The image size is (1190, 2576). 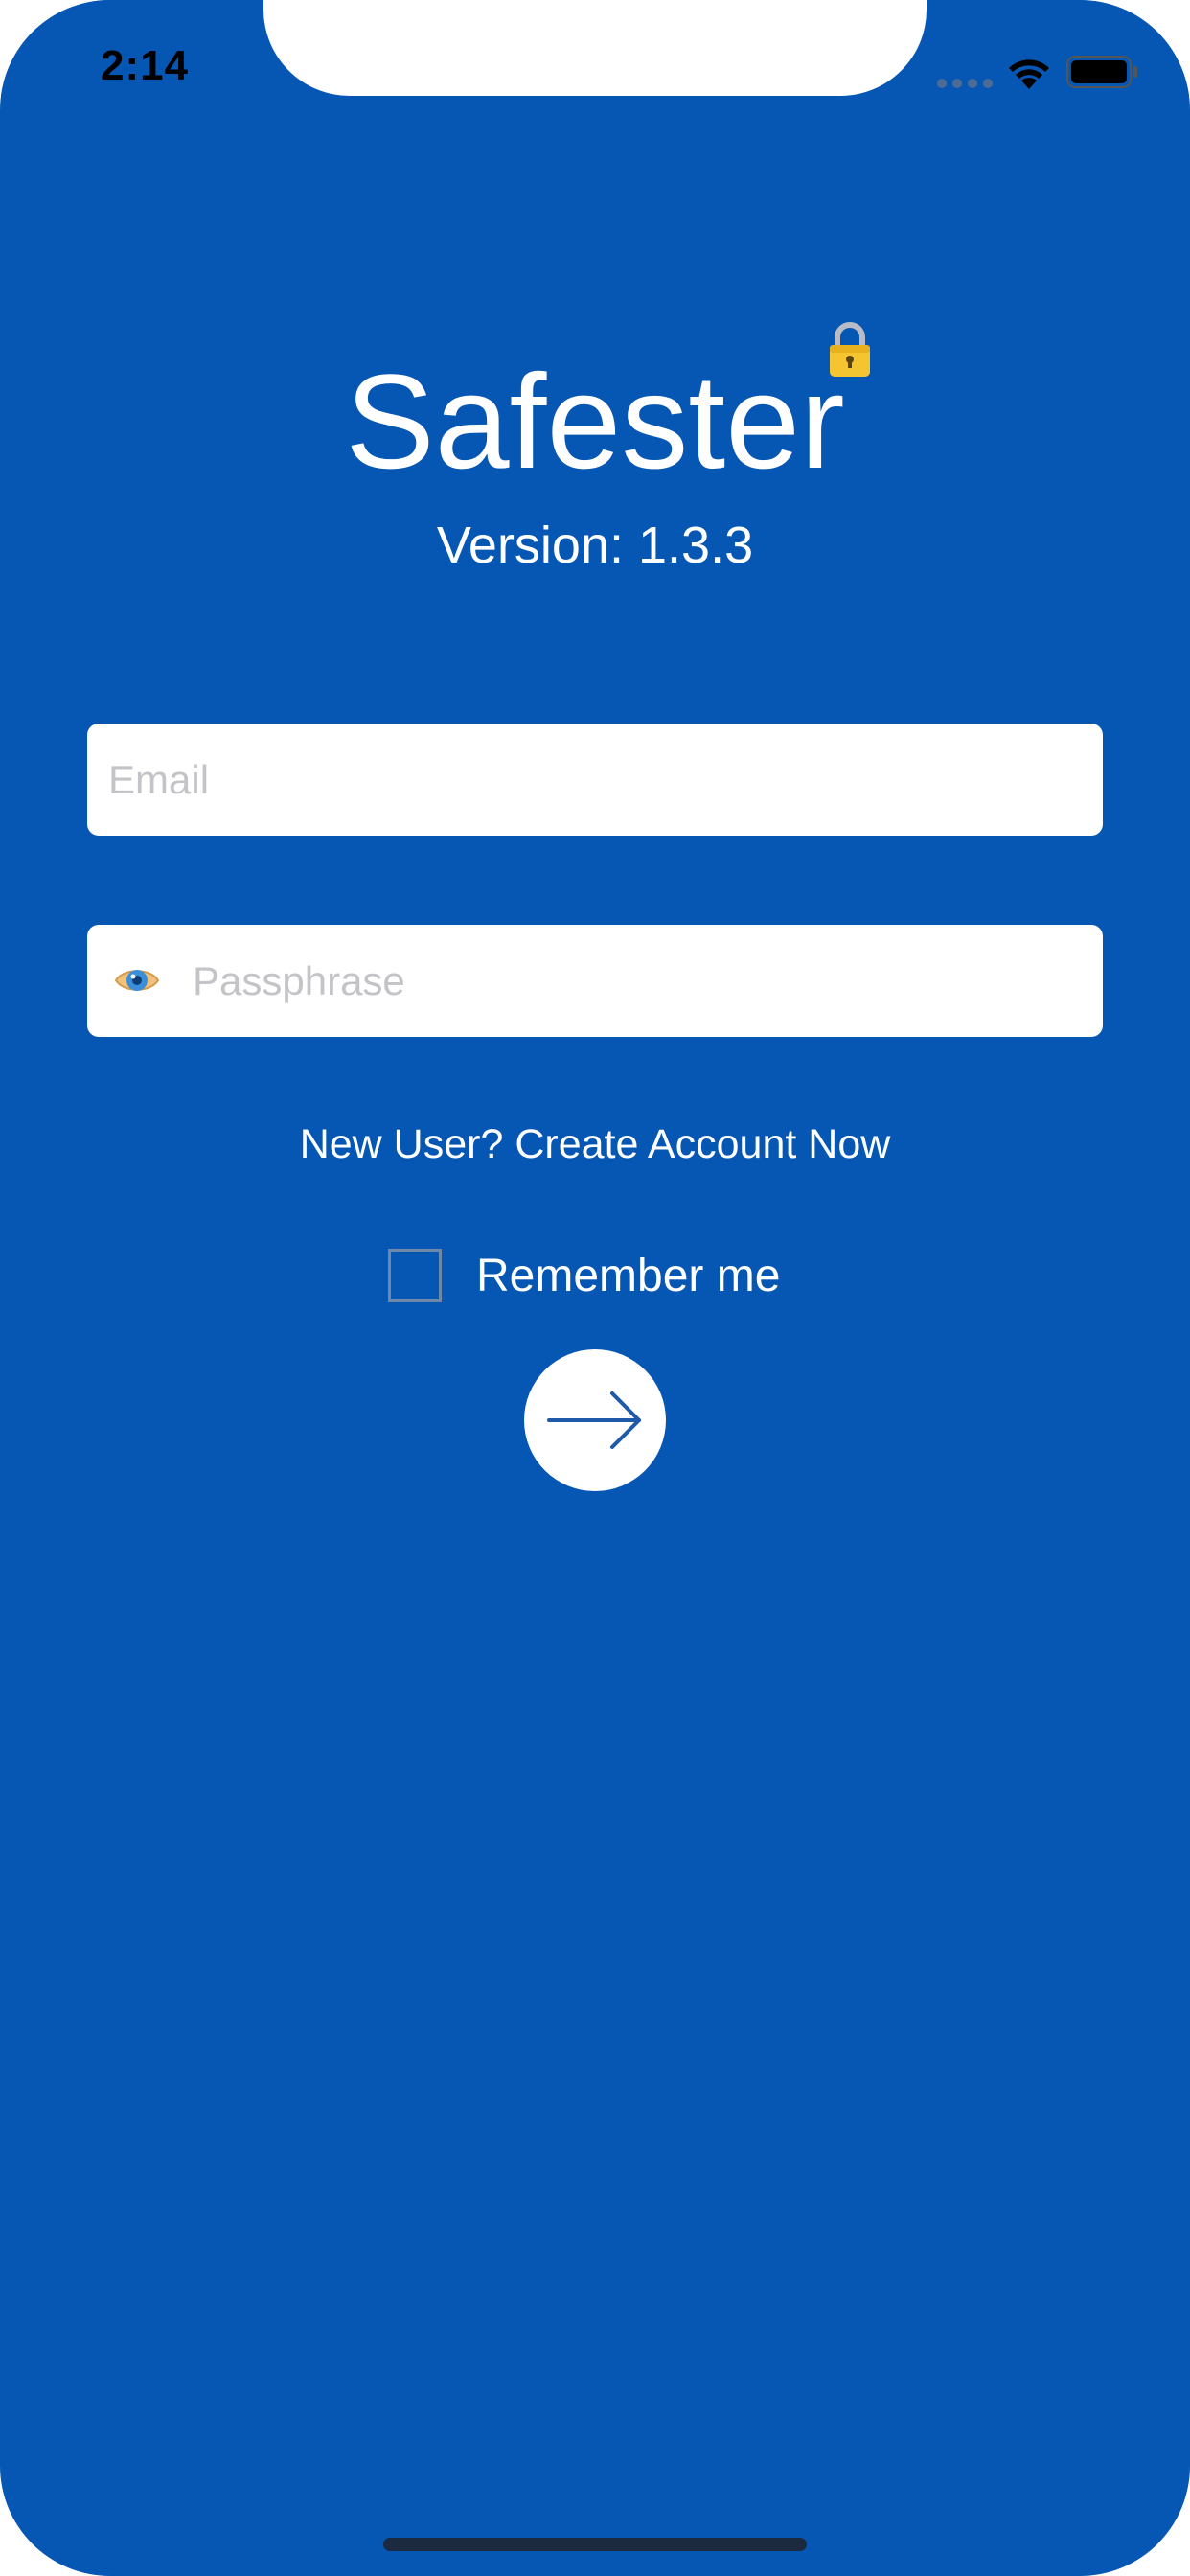 What do you see at coordinates (146, 65) in the screenshot?
I see `status-time: 2:14` at bounding box center [146, 65].